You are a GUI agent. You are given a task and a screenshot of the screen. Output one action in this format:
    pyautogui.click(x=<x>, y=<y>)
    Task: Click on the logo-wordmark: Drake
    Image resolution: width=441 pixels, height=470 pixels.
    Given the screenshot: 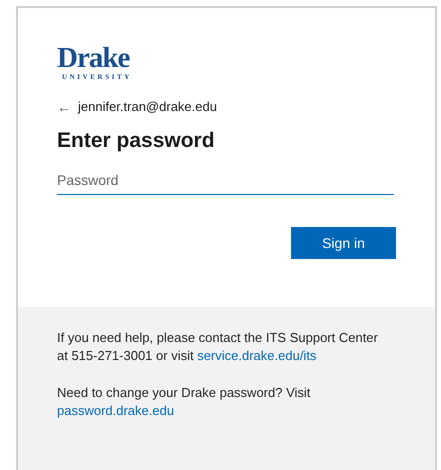 What is the action you would take?
    pyautogui.click(x=93, y=58)
    